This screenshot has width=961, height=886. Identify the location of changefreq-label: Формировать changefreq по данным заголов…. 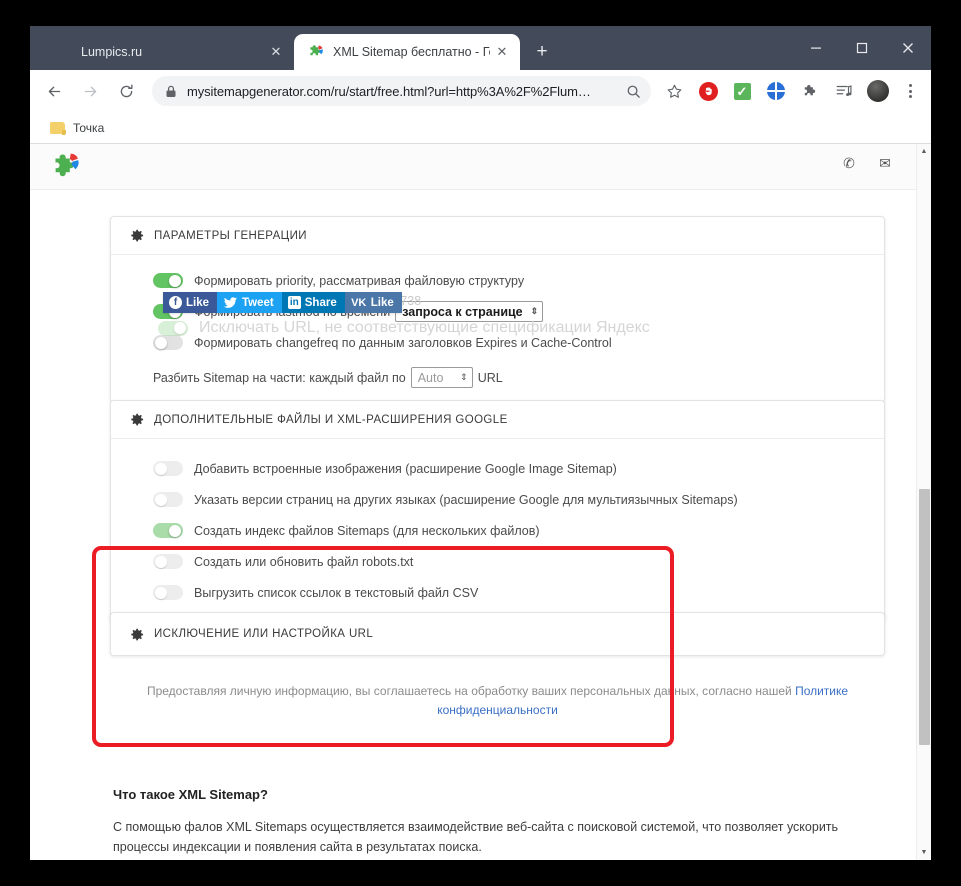
(403, 342).